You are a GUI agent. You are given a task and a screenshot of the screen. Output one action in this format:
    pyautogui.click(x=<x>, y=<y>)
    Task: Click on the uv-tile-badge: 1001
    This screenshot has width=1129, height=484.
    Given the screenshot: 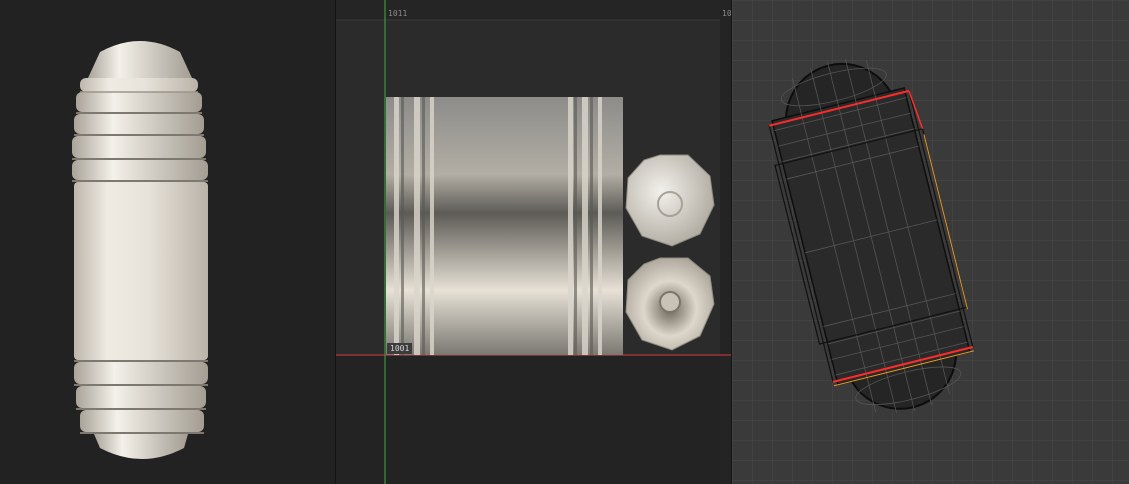 What is the action you would take?
    pyautogui.click(x=400, y=348)
    